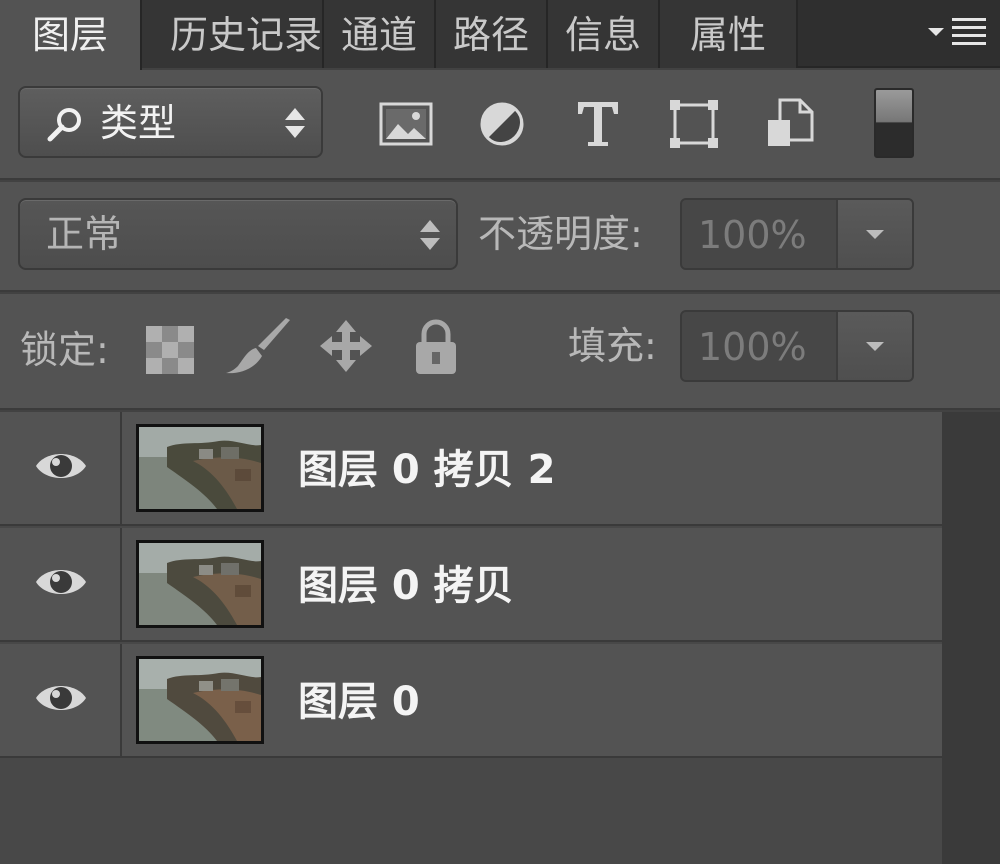 The height and width of the screenshot is (864, 1000). I want to click on tab-history: 历史记录, so click(233, 34).